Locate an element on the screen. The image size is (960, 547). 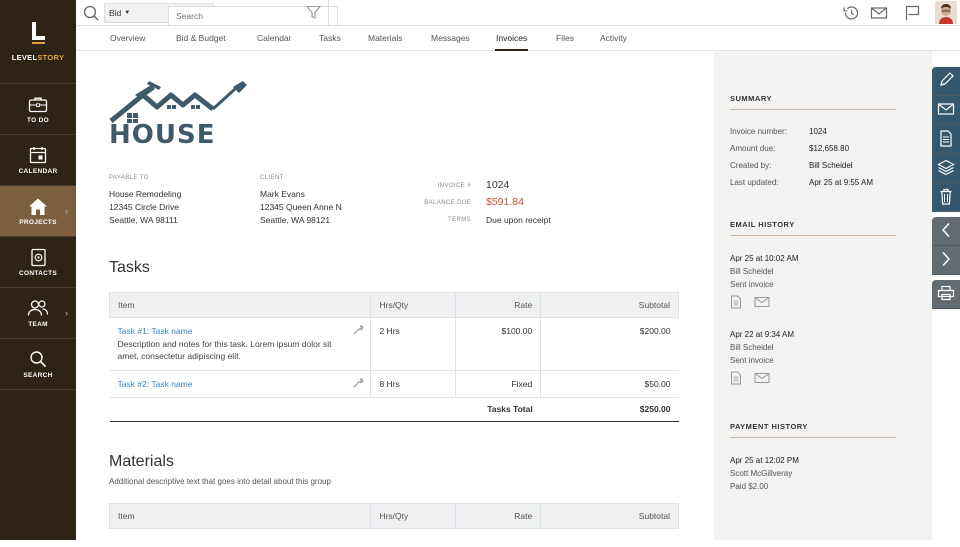
trash-icon is located at coordinates (946, 197).